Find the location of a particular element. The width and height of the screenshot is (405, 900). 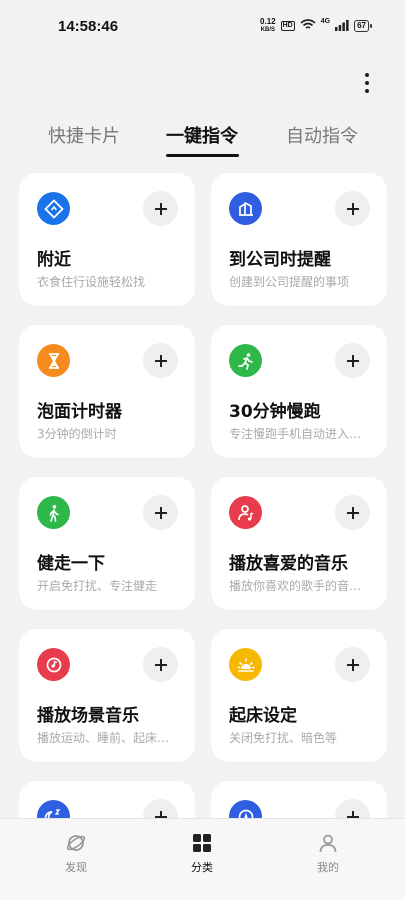

nav-label: 我的 is located at coordinates (328, 867).